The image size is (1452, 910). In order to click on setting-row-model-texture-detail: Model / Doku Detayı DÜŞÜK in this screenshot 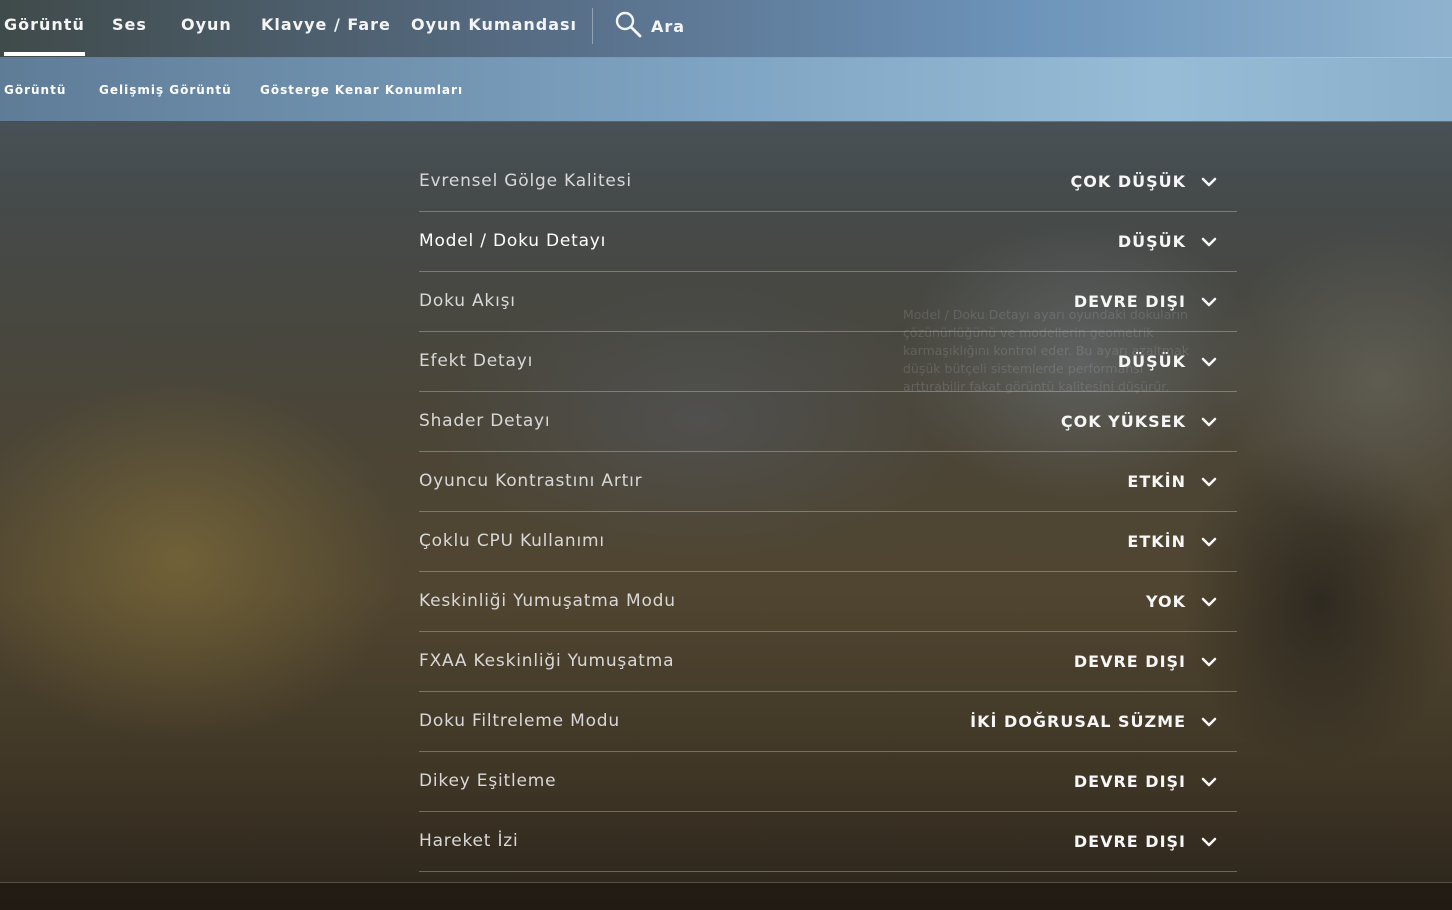, I will do `click(828, 242)`.